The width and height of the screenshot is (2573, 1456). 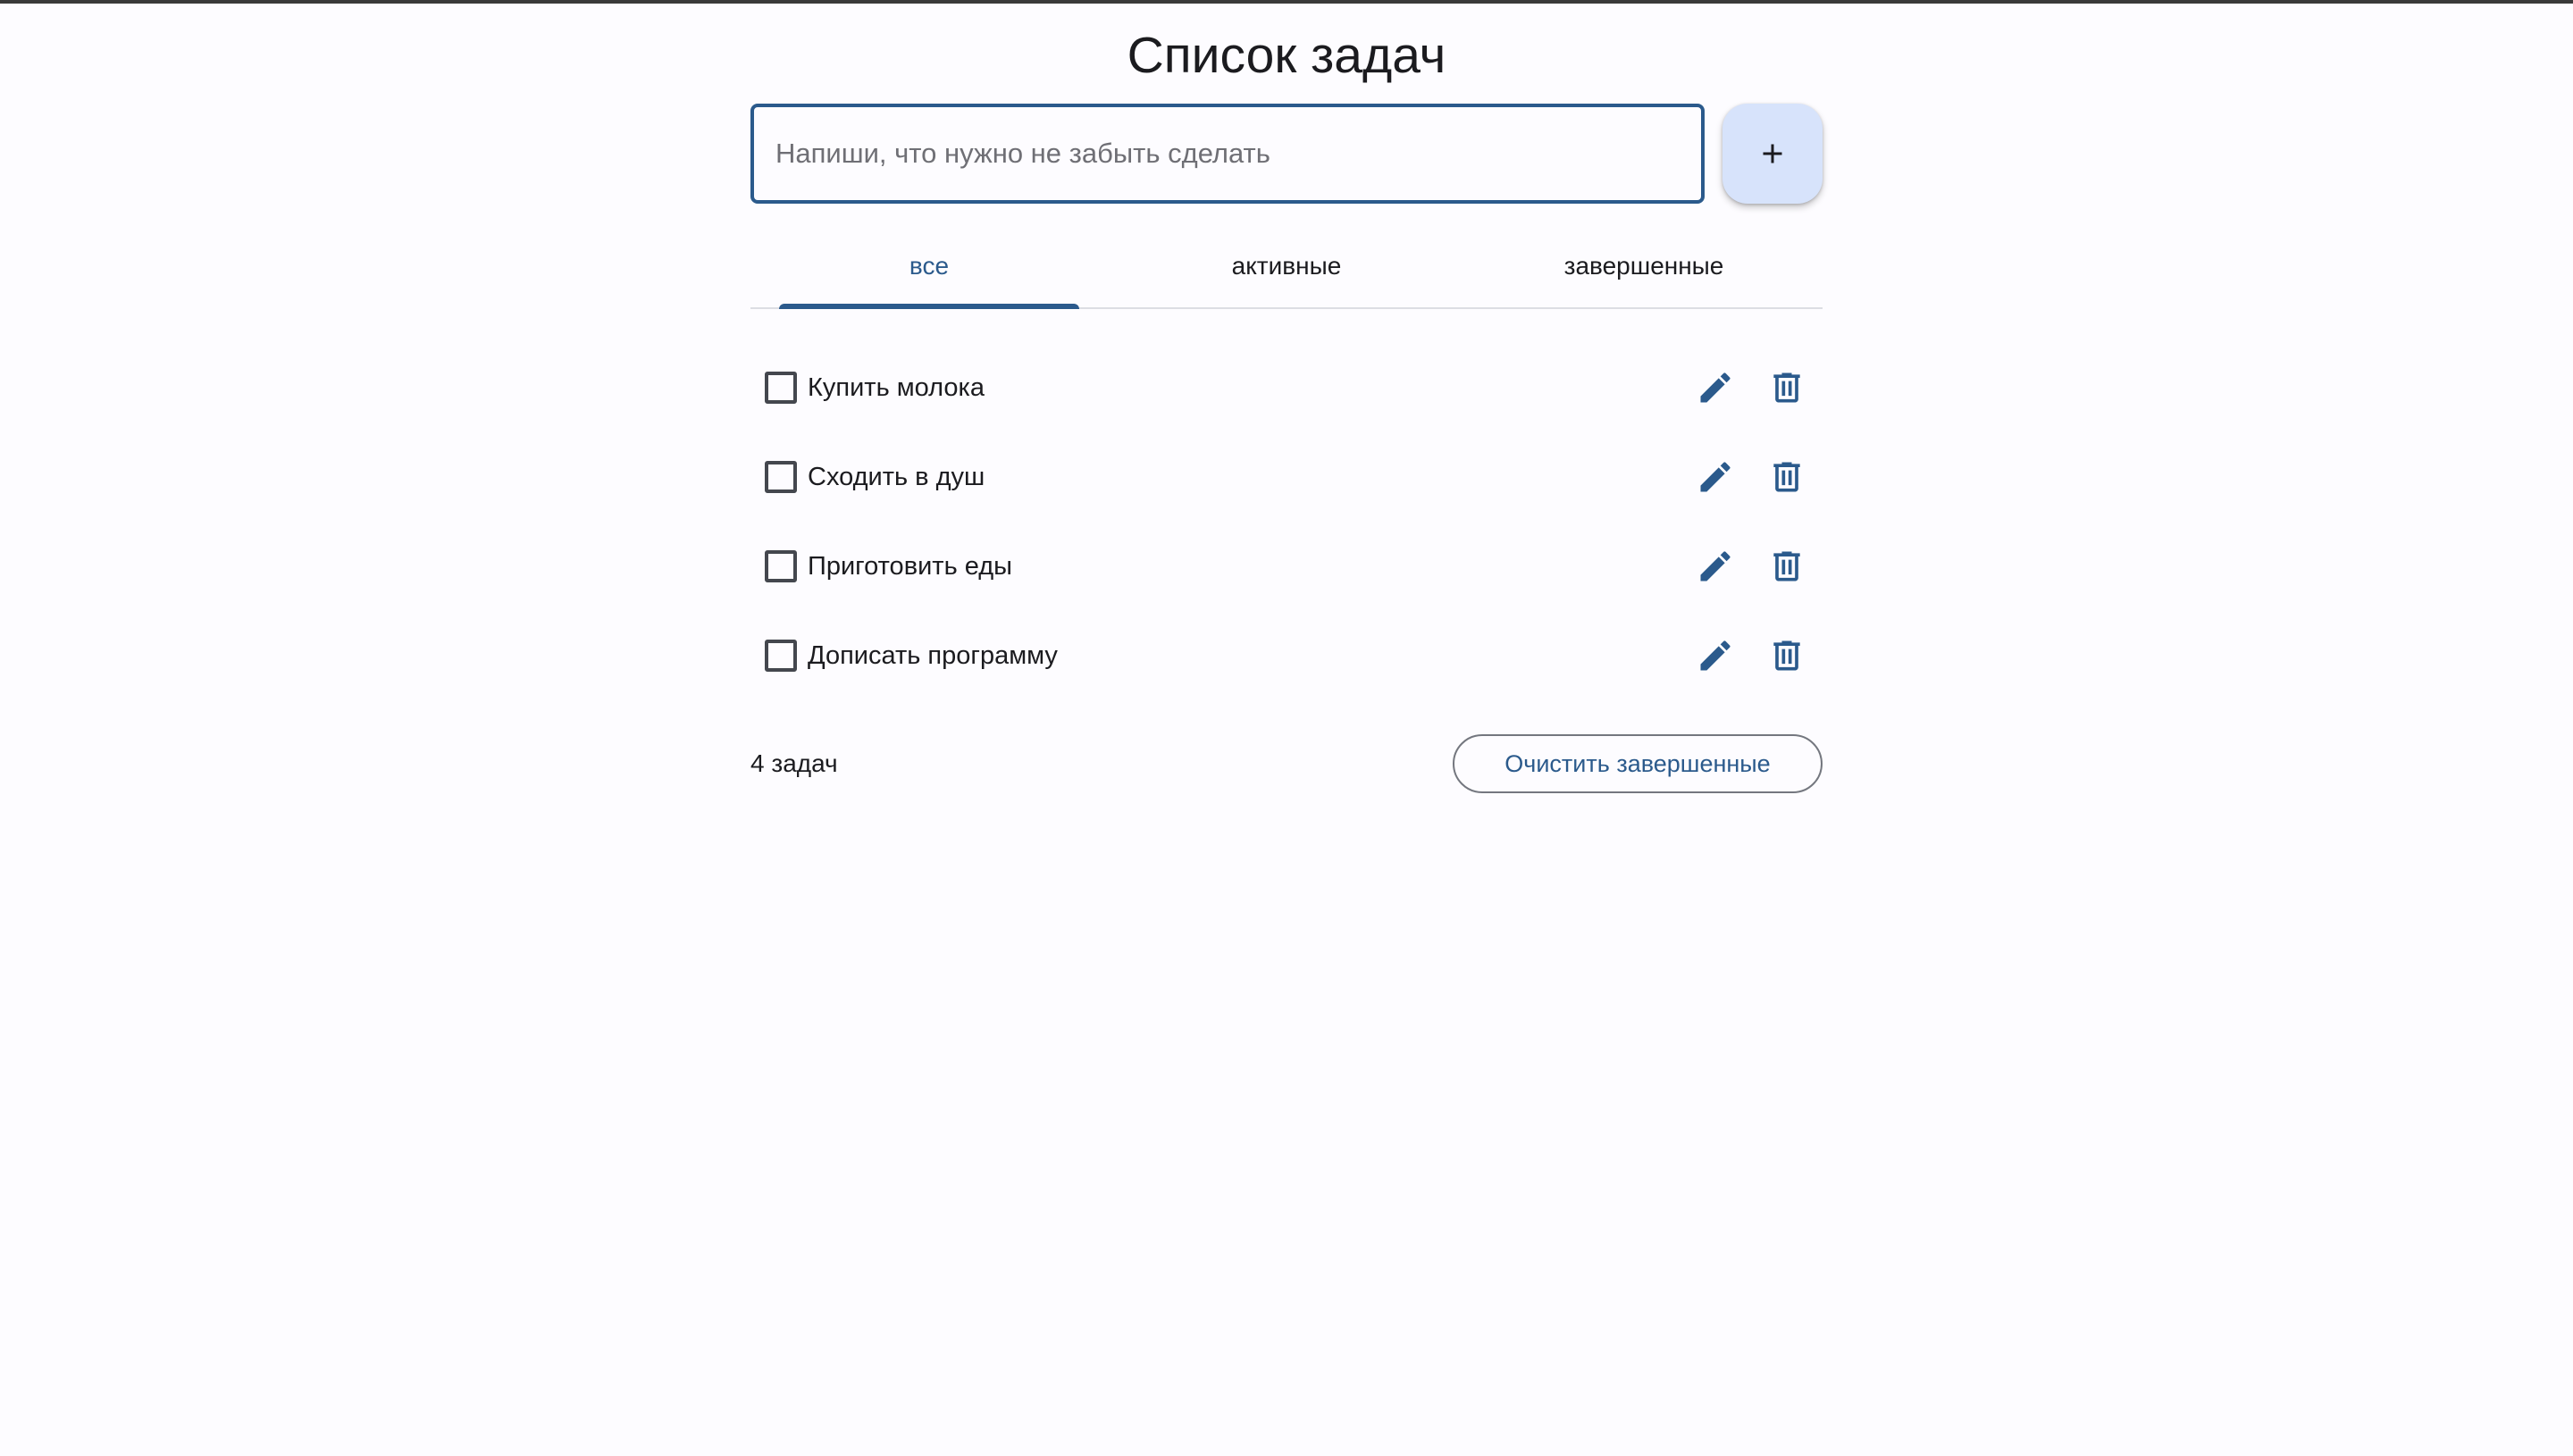 What do you see at coordinates (1286, 387) in the screenshot?
I see `task-item: Купить молока` at bounding box center [1286, 387].